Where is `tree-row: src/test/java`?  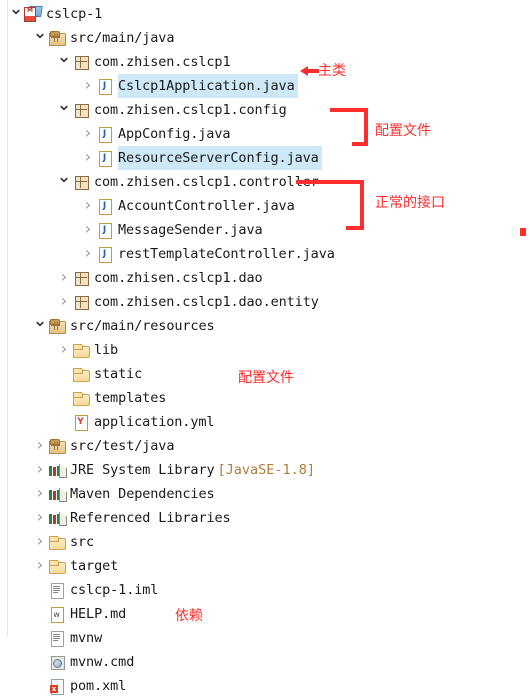 tree-row: src/test/java is located at coordinates (104, 446).